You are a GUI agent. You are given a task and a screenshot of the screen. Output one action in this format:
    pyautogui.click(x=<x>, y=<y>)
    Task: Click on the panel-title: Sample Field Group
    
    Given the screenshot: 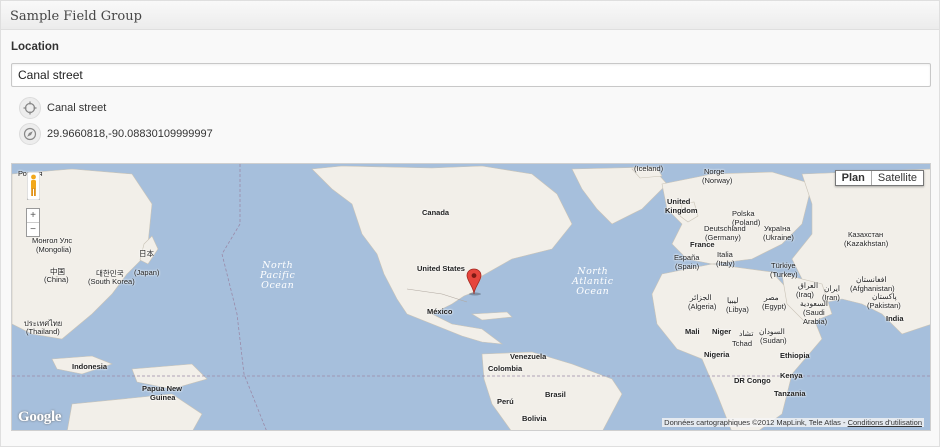 What is the action you would take?
    pyautogui.click(x=76, y=16)
    